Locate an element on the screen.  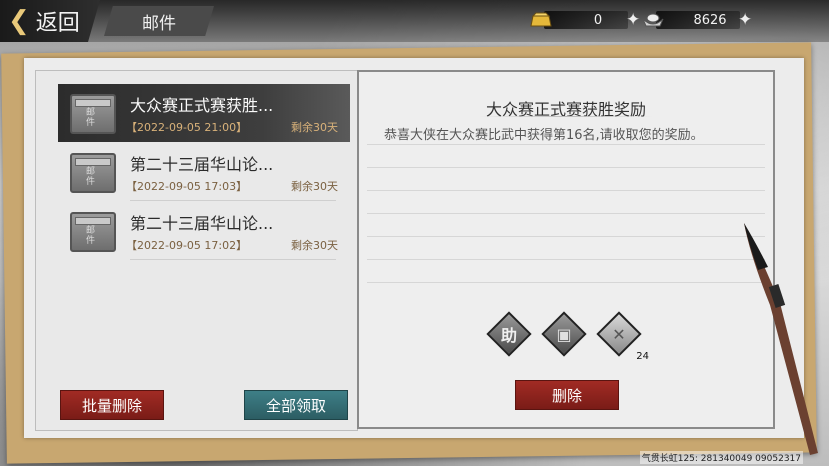
batch-delete-button: 批量删除 is located at coordinates (112, 405).